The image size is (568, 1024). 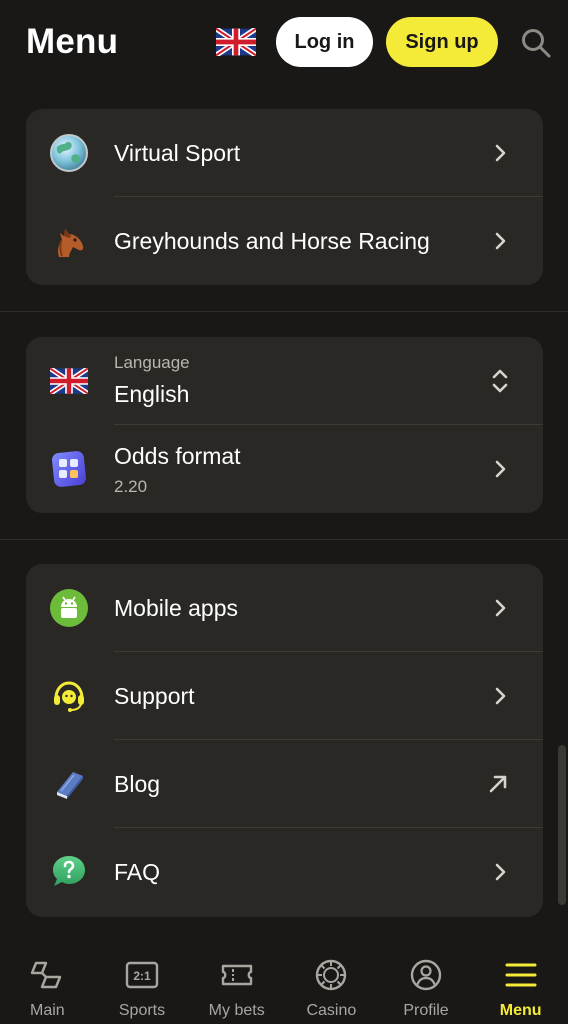 What do you see at coordinates (331, 1010) in the screenshot?
I see `nav-label: Casino` at bounding box center [331, 1010].